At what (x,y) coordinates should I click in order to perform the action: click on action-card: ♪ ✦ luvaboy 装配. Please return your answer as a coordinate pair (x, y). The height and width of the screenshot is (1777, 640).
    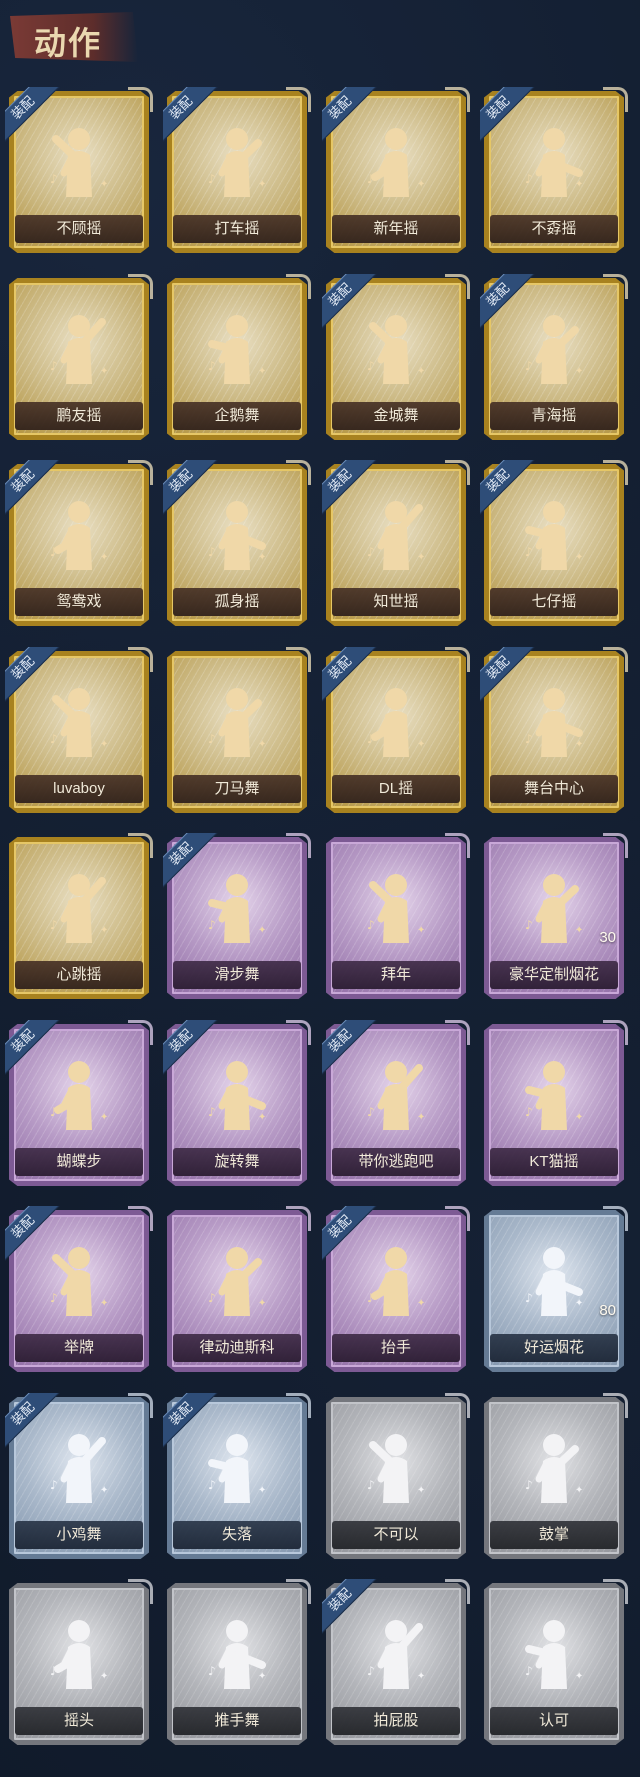
    Looking at the image, I should click on (79, 732).